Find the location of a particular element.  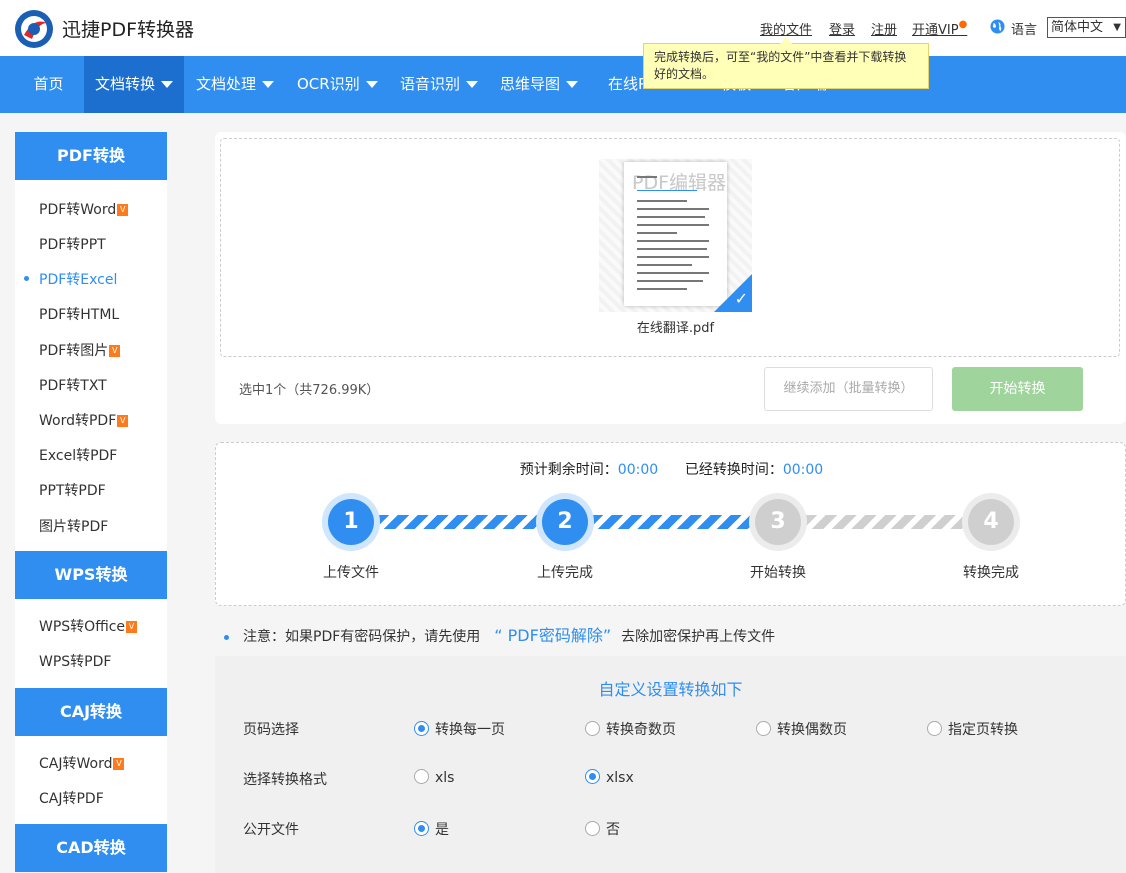

elapsed-time-value: 00:00 is located at coordinates (803, 470).